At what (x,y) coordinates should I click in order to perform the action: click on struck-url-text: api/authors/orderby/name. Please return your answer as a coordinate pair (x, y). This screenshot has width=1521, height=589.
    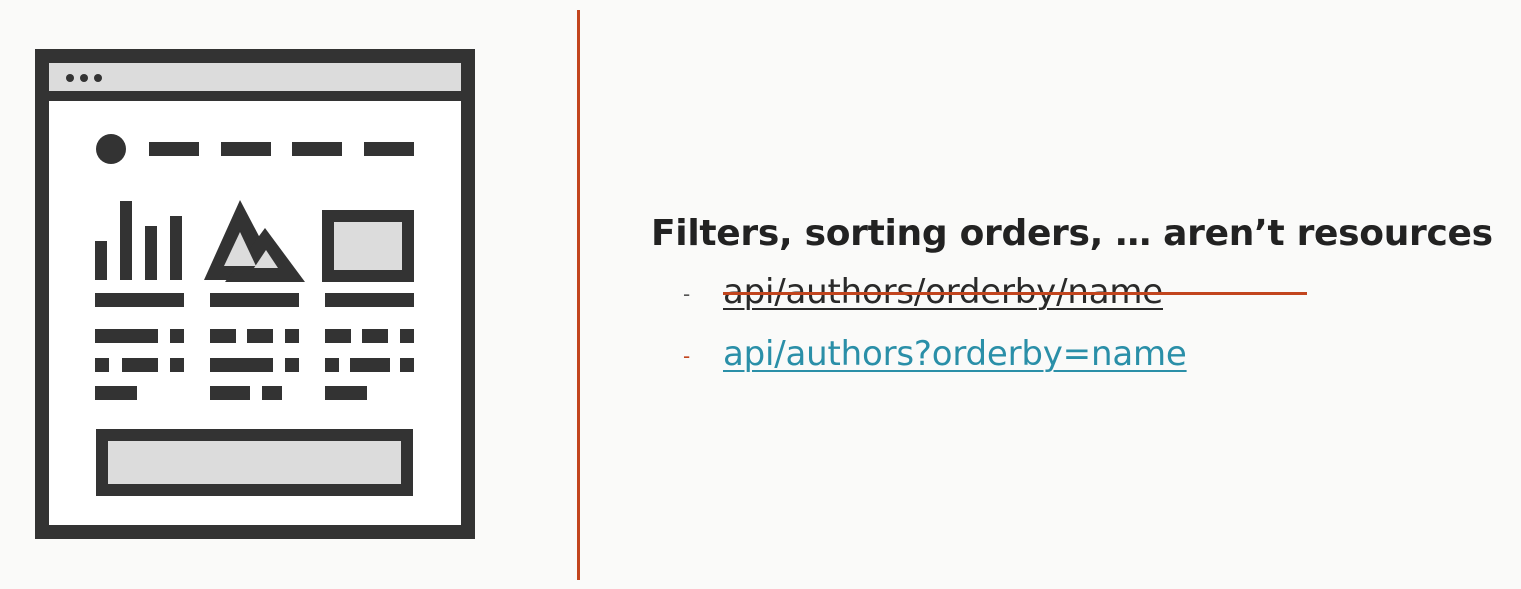
    Looking at the image, I should click on (1015, 292).